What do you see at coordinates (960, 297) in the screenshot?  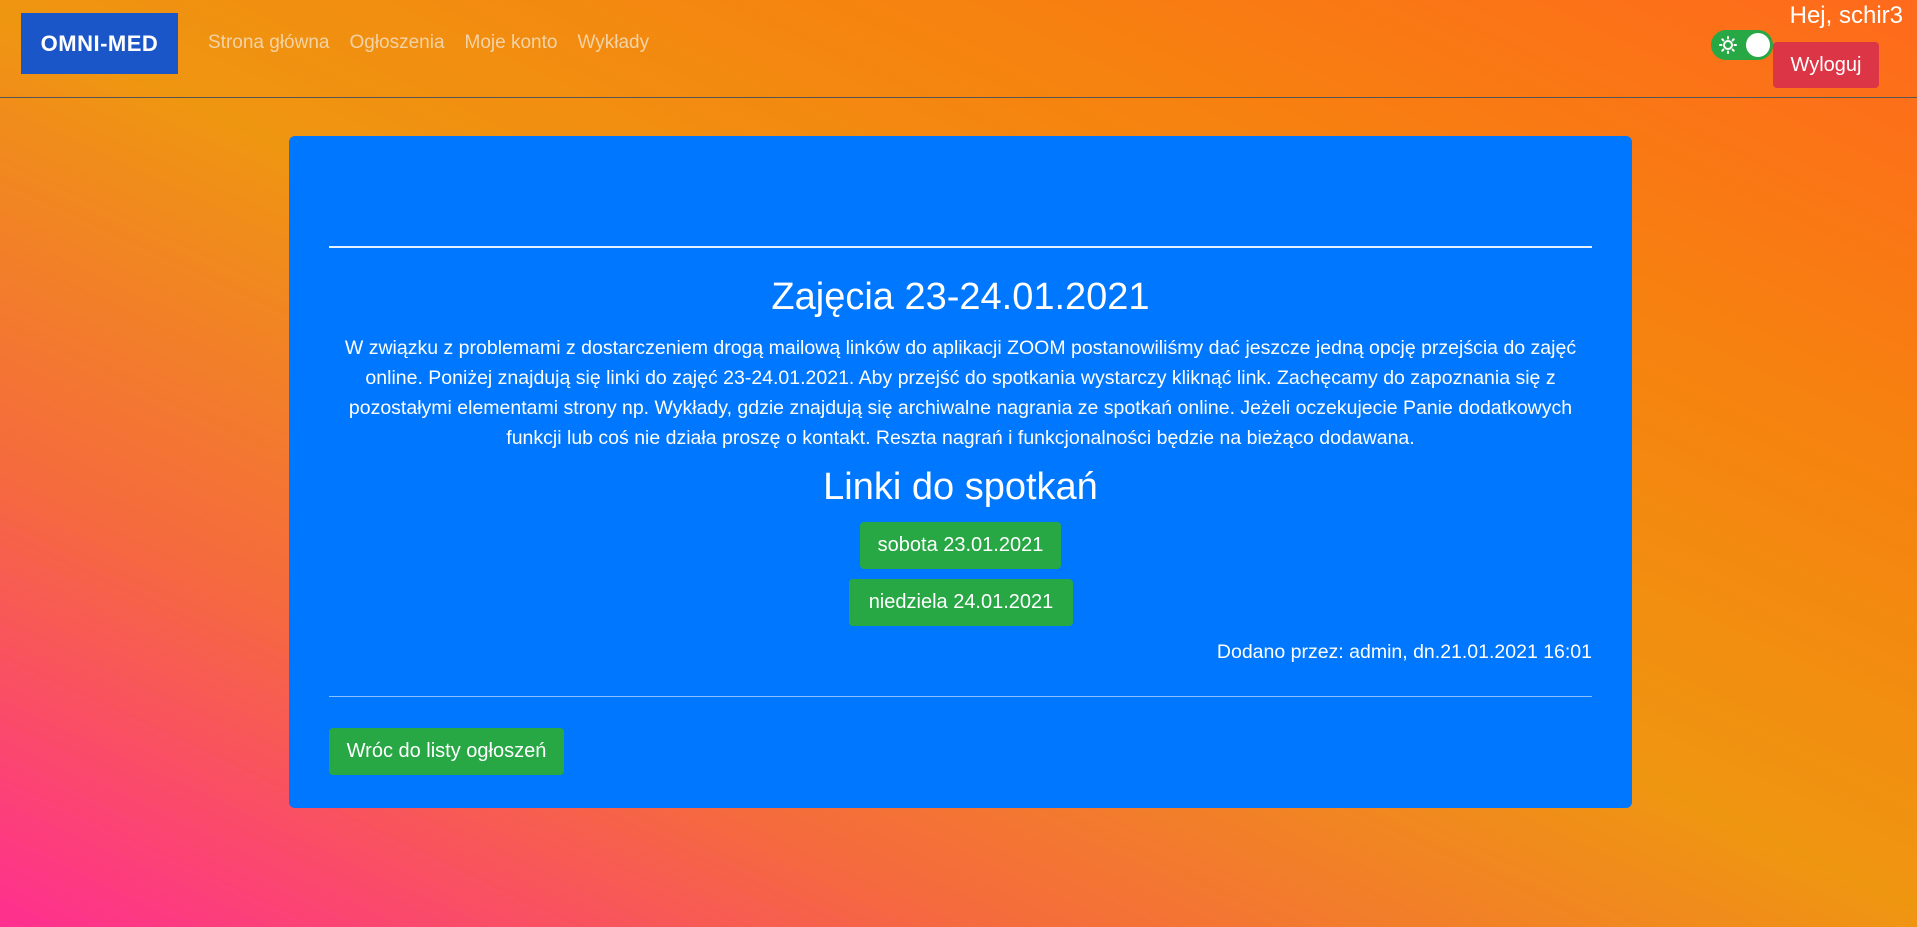 I see `announcement-title: Zajęcia 23-24.01.2021` at bounding box center [960, 297].